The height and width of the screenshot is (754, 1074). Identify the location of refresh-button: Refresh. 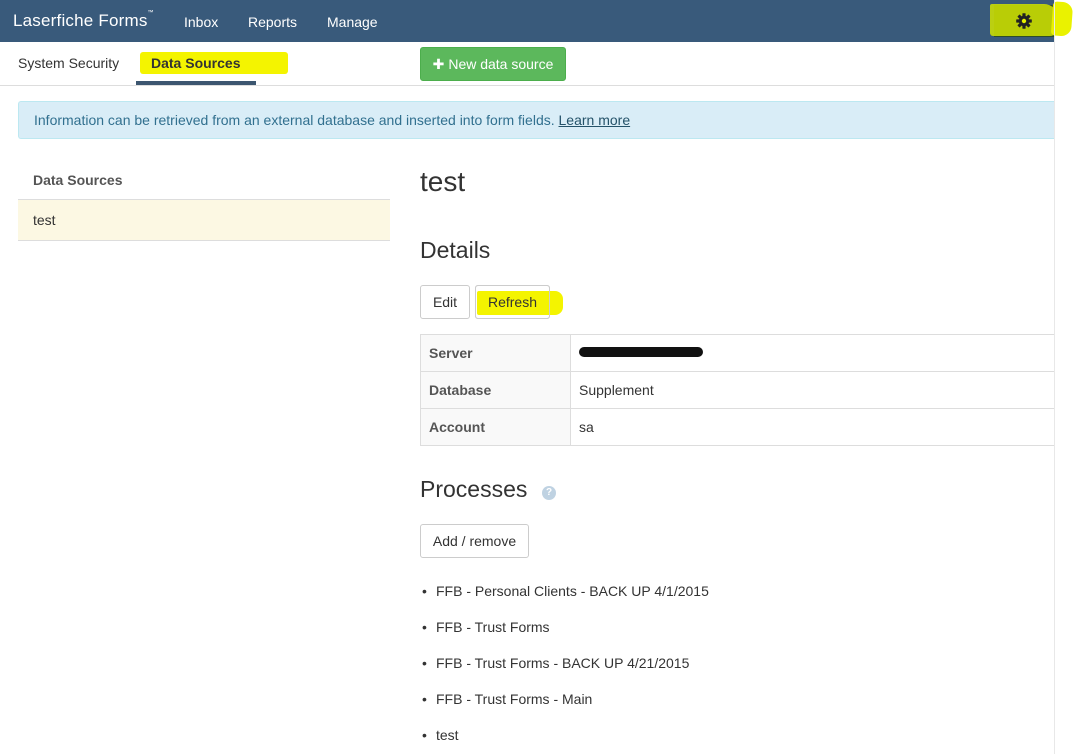
(512, 302).